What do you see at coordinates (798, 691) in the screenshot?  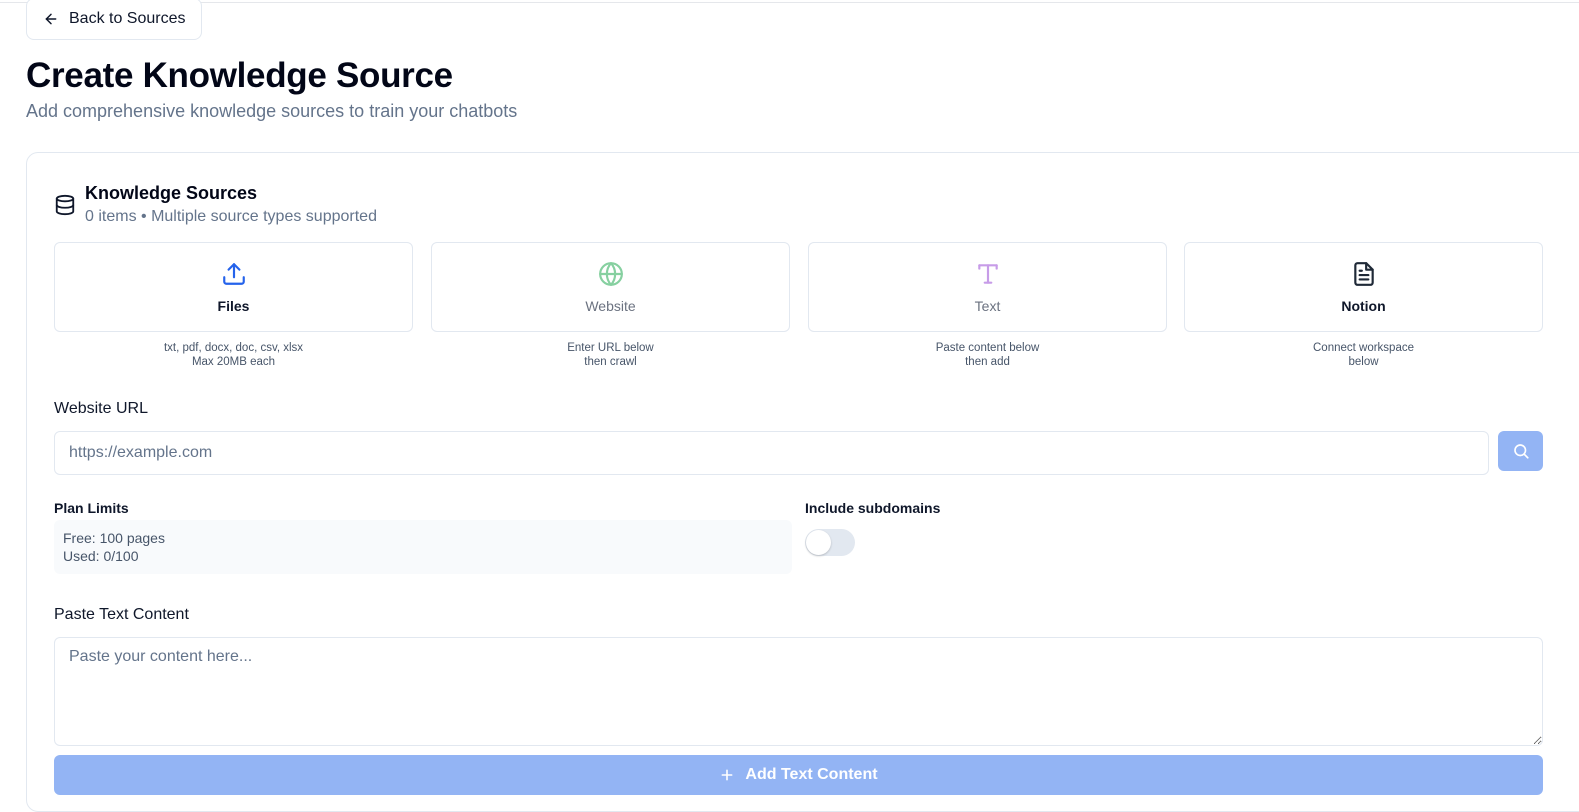 I see `paste-text-textarea` at bounding box center [798, 691].